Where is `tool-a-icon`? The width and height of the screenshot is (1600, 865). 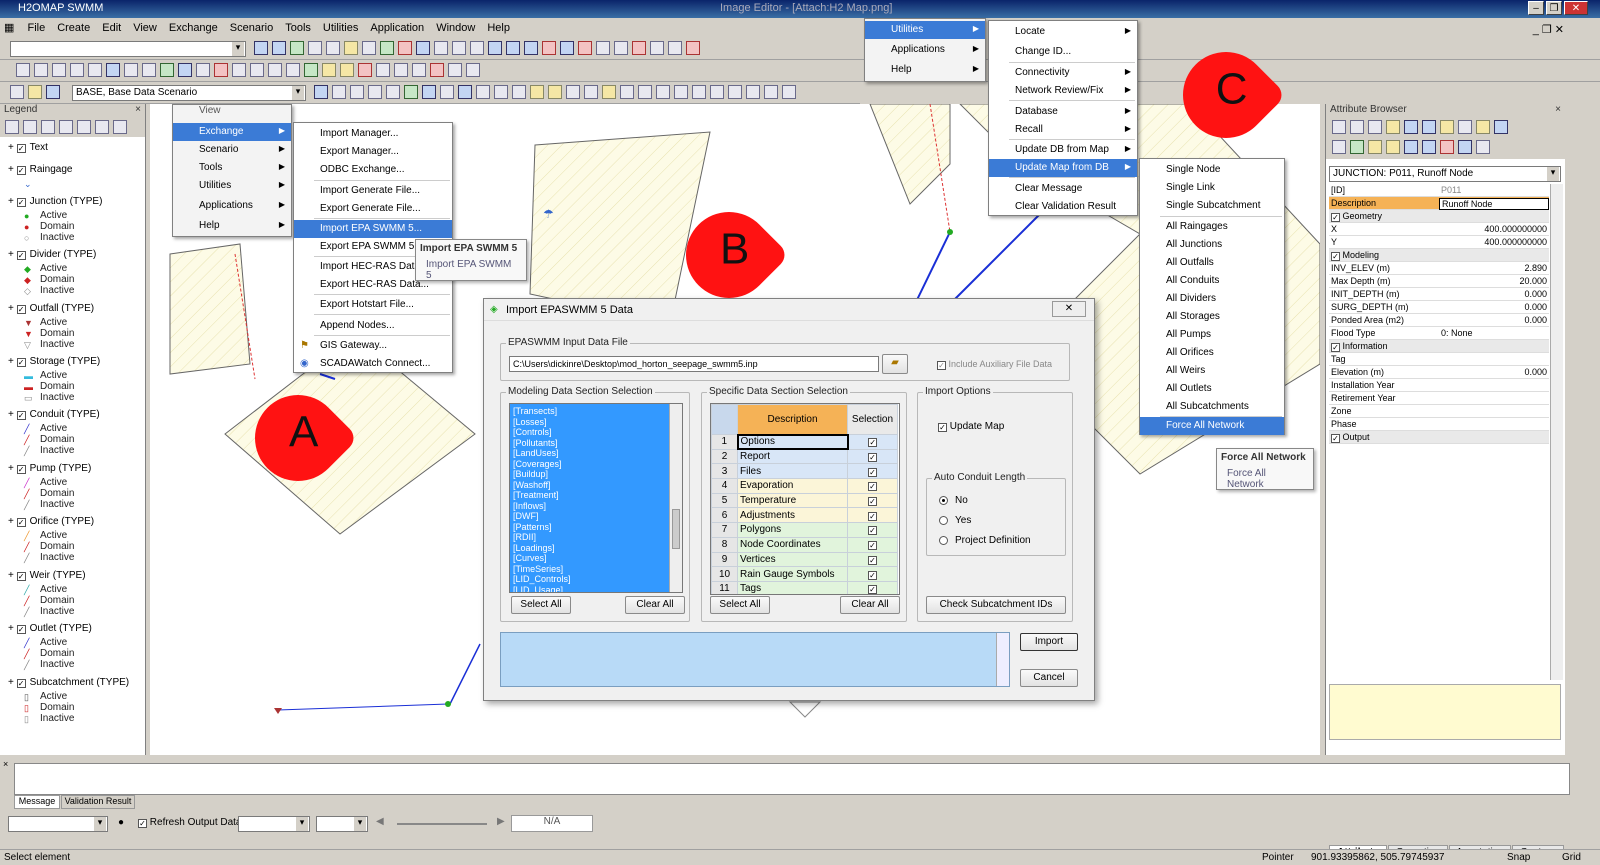 tool-a-icon is located at coordinates (603, 48).